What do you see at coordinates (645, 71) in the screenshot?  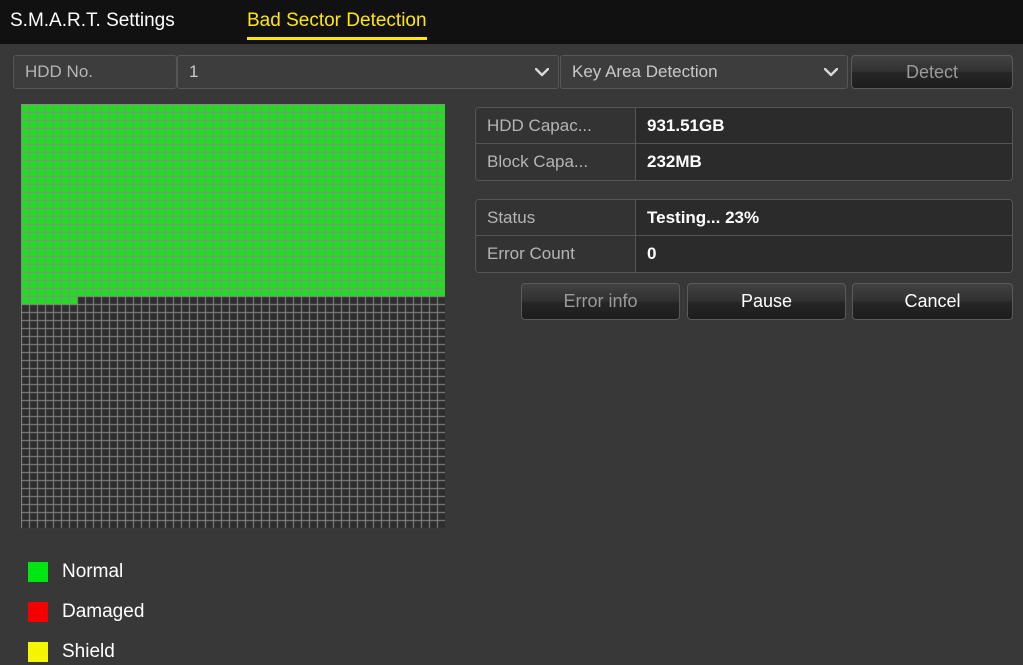 I see `detection-mode-value: Key Area Detection` at bounding box center [645, 71].